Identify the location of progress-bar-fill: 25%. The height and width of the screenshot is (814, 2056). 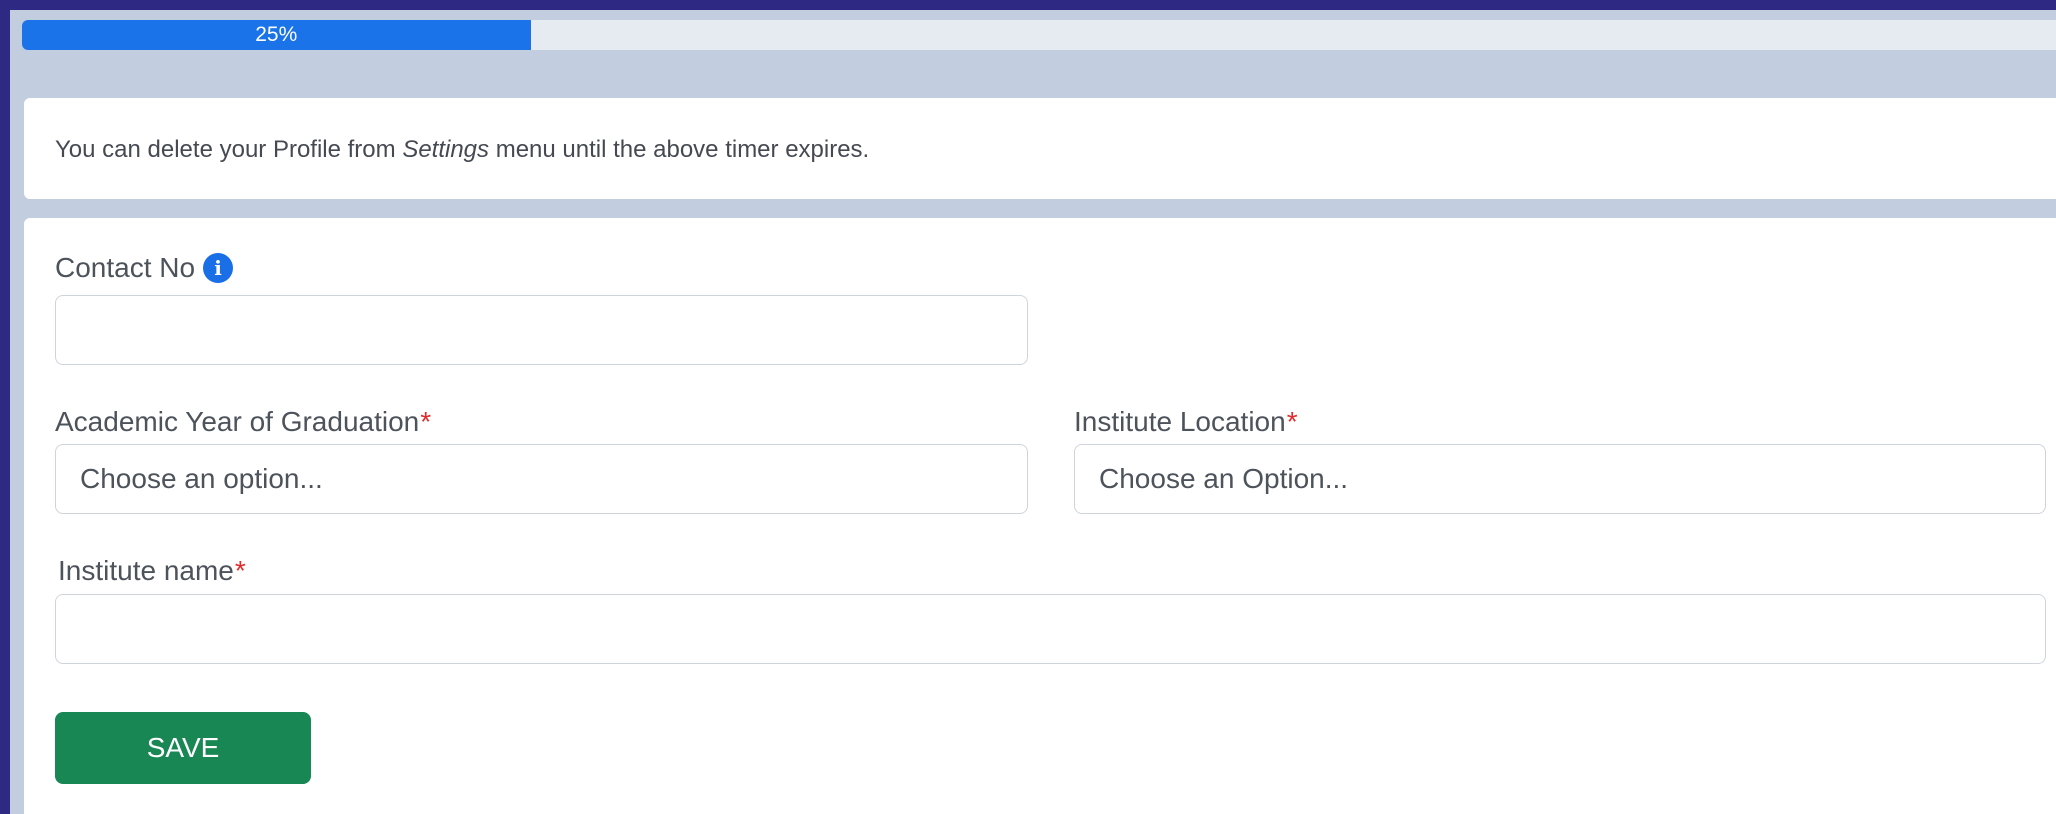
(276, 35).